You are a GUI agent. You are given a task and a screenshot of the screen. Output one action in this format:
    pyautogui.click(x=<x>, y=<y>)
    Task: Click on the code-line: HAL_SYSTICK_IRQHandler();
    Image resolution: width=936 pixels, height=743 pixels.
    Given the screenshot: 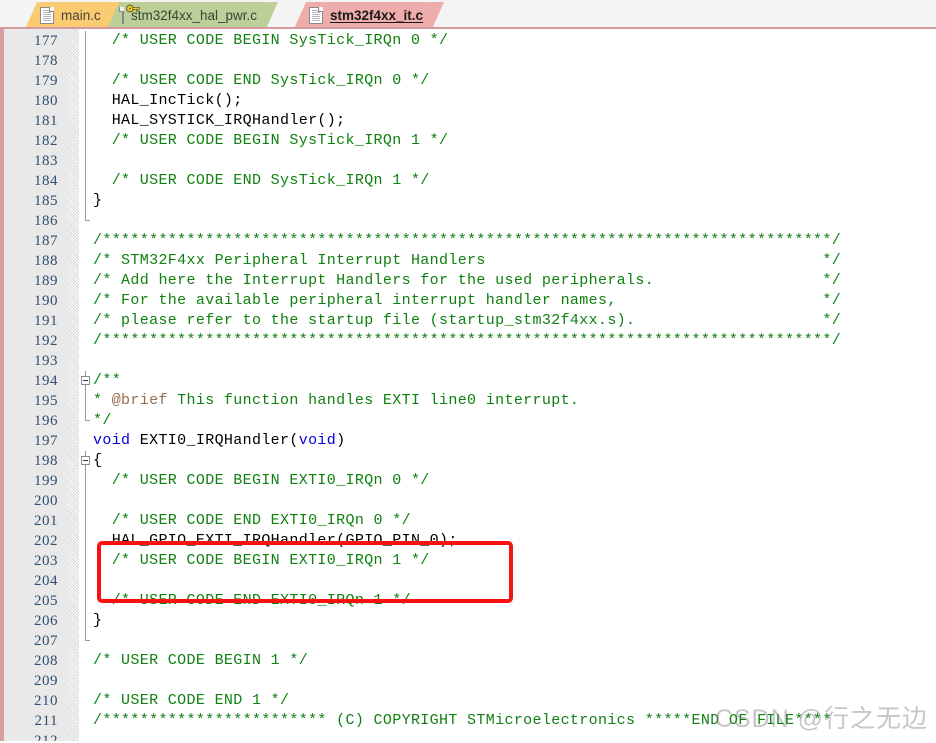 What is the action you would take?
    pyautogui.click(x=219, y=121)
    